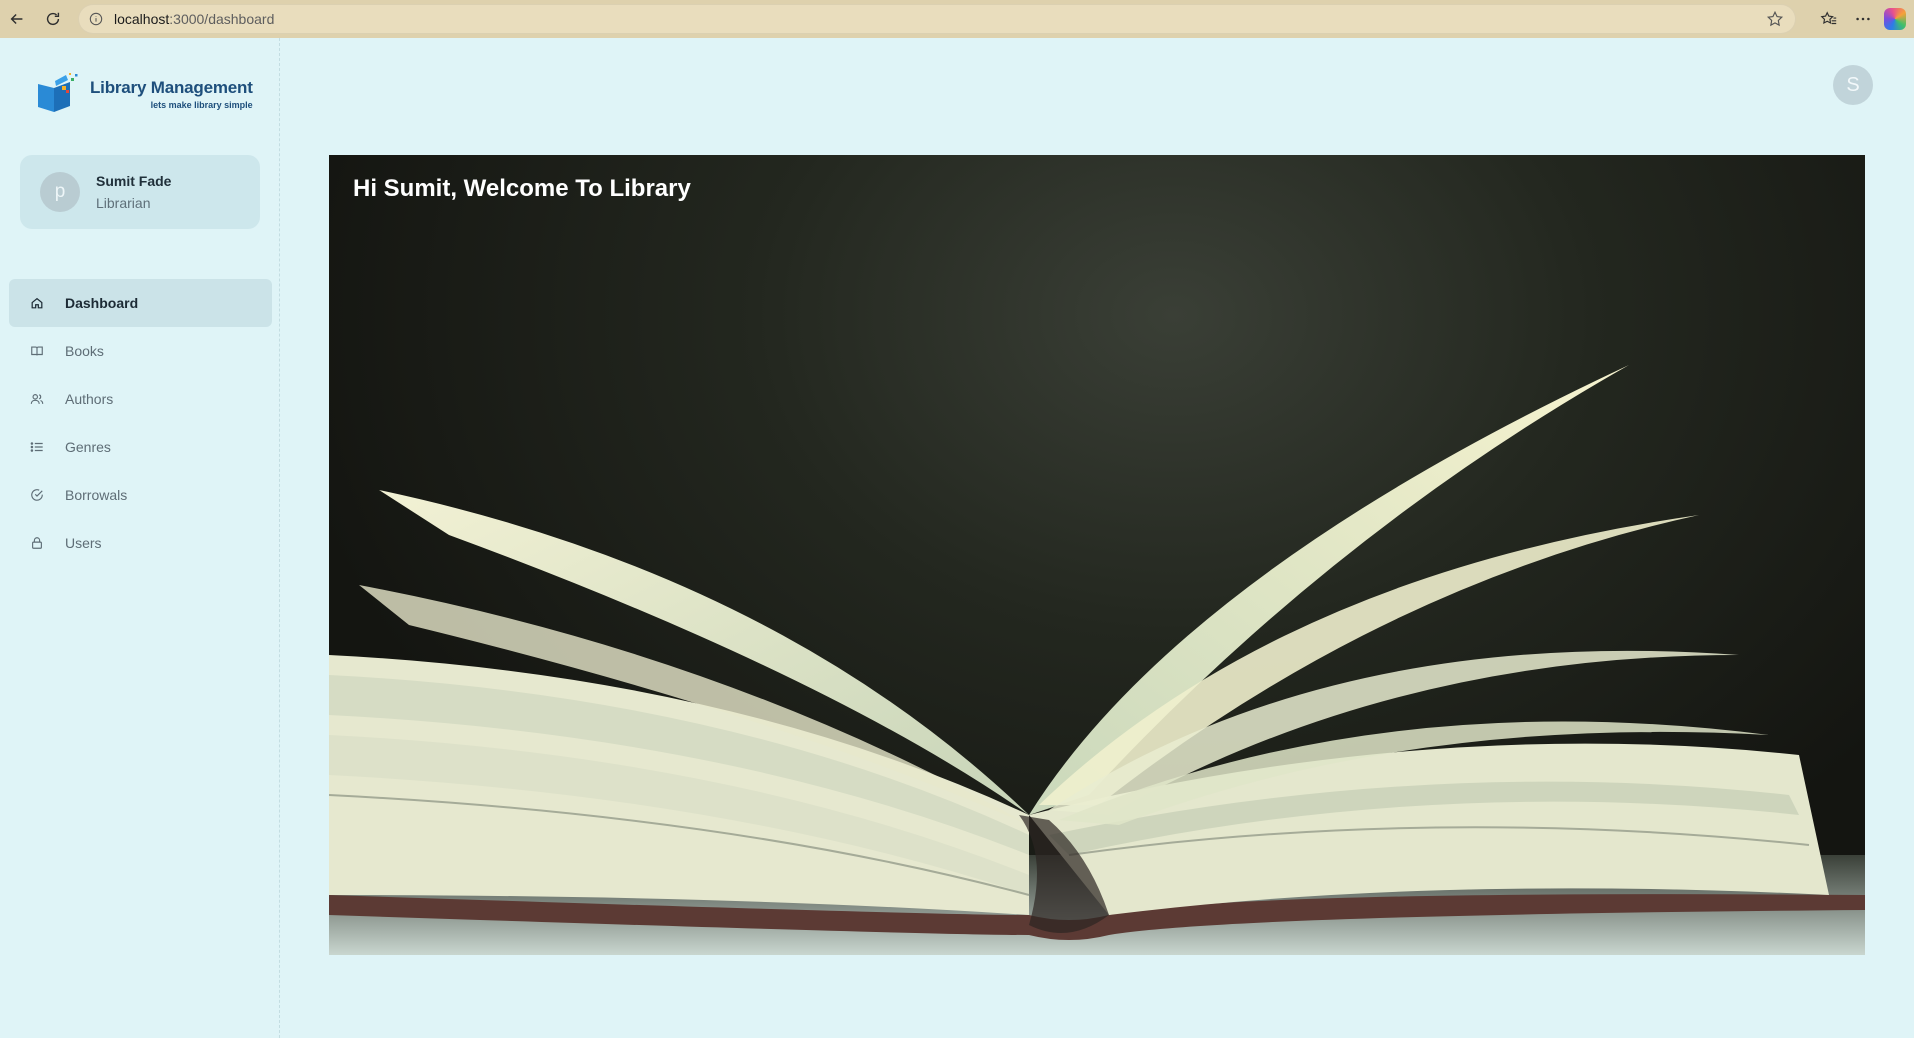 This screenshot has height=1038, width=1914. What do you see at coordinates (53, 19) in the screenshot?
I see `reload-icon` at bounding box center [53, 19].